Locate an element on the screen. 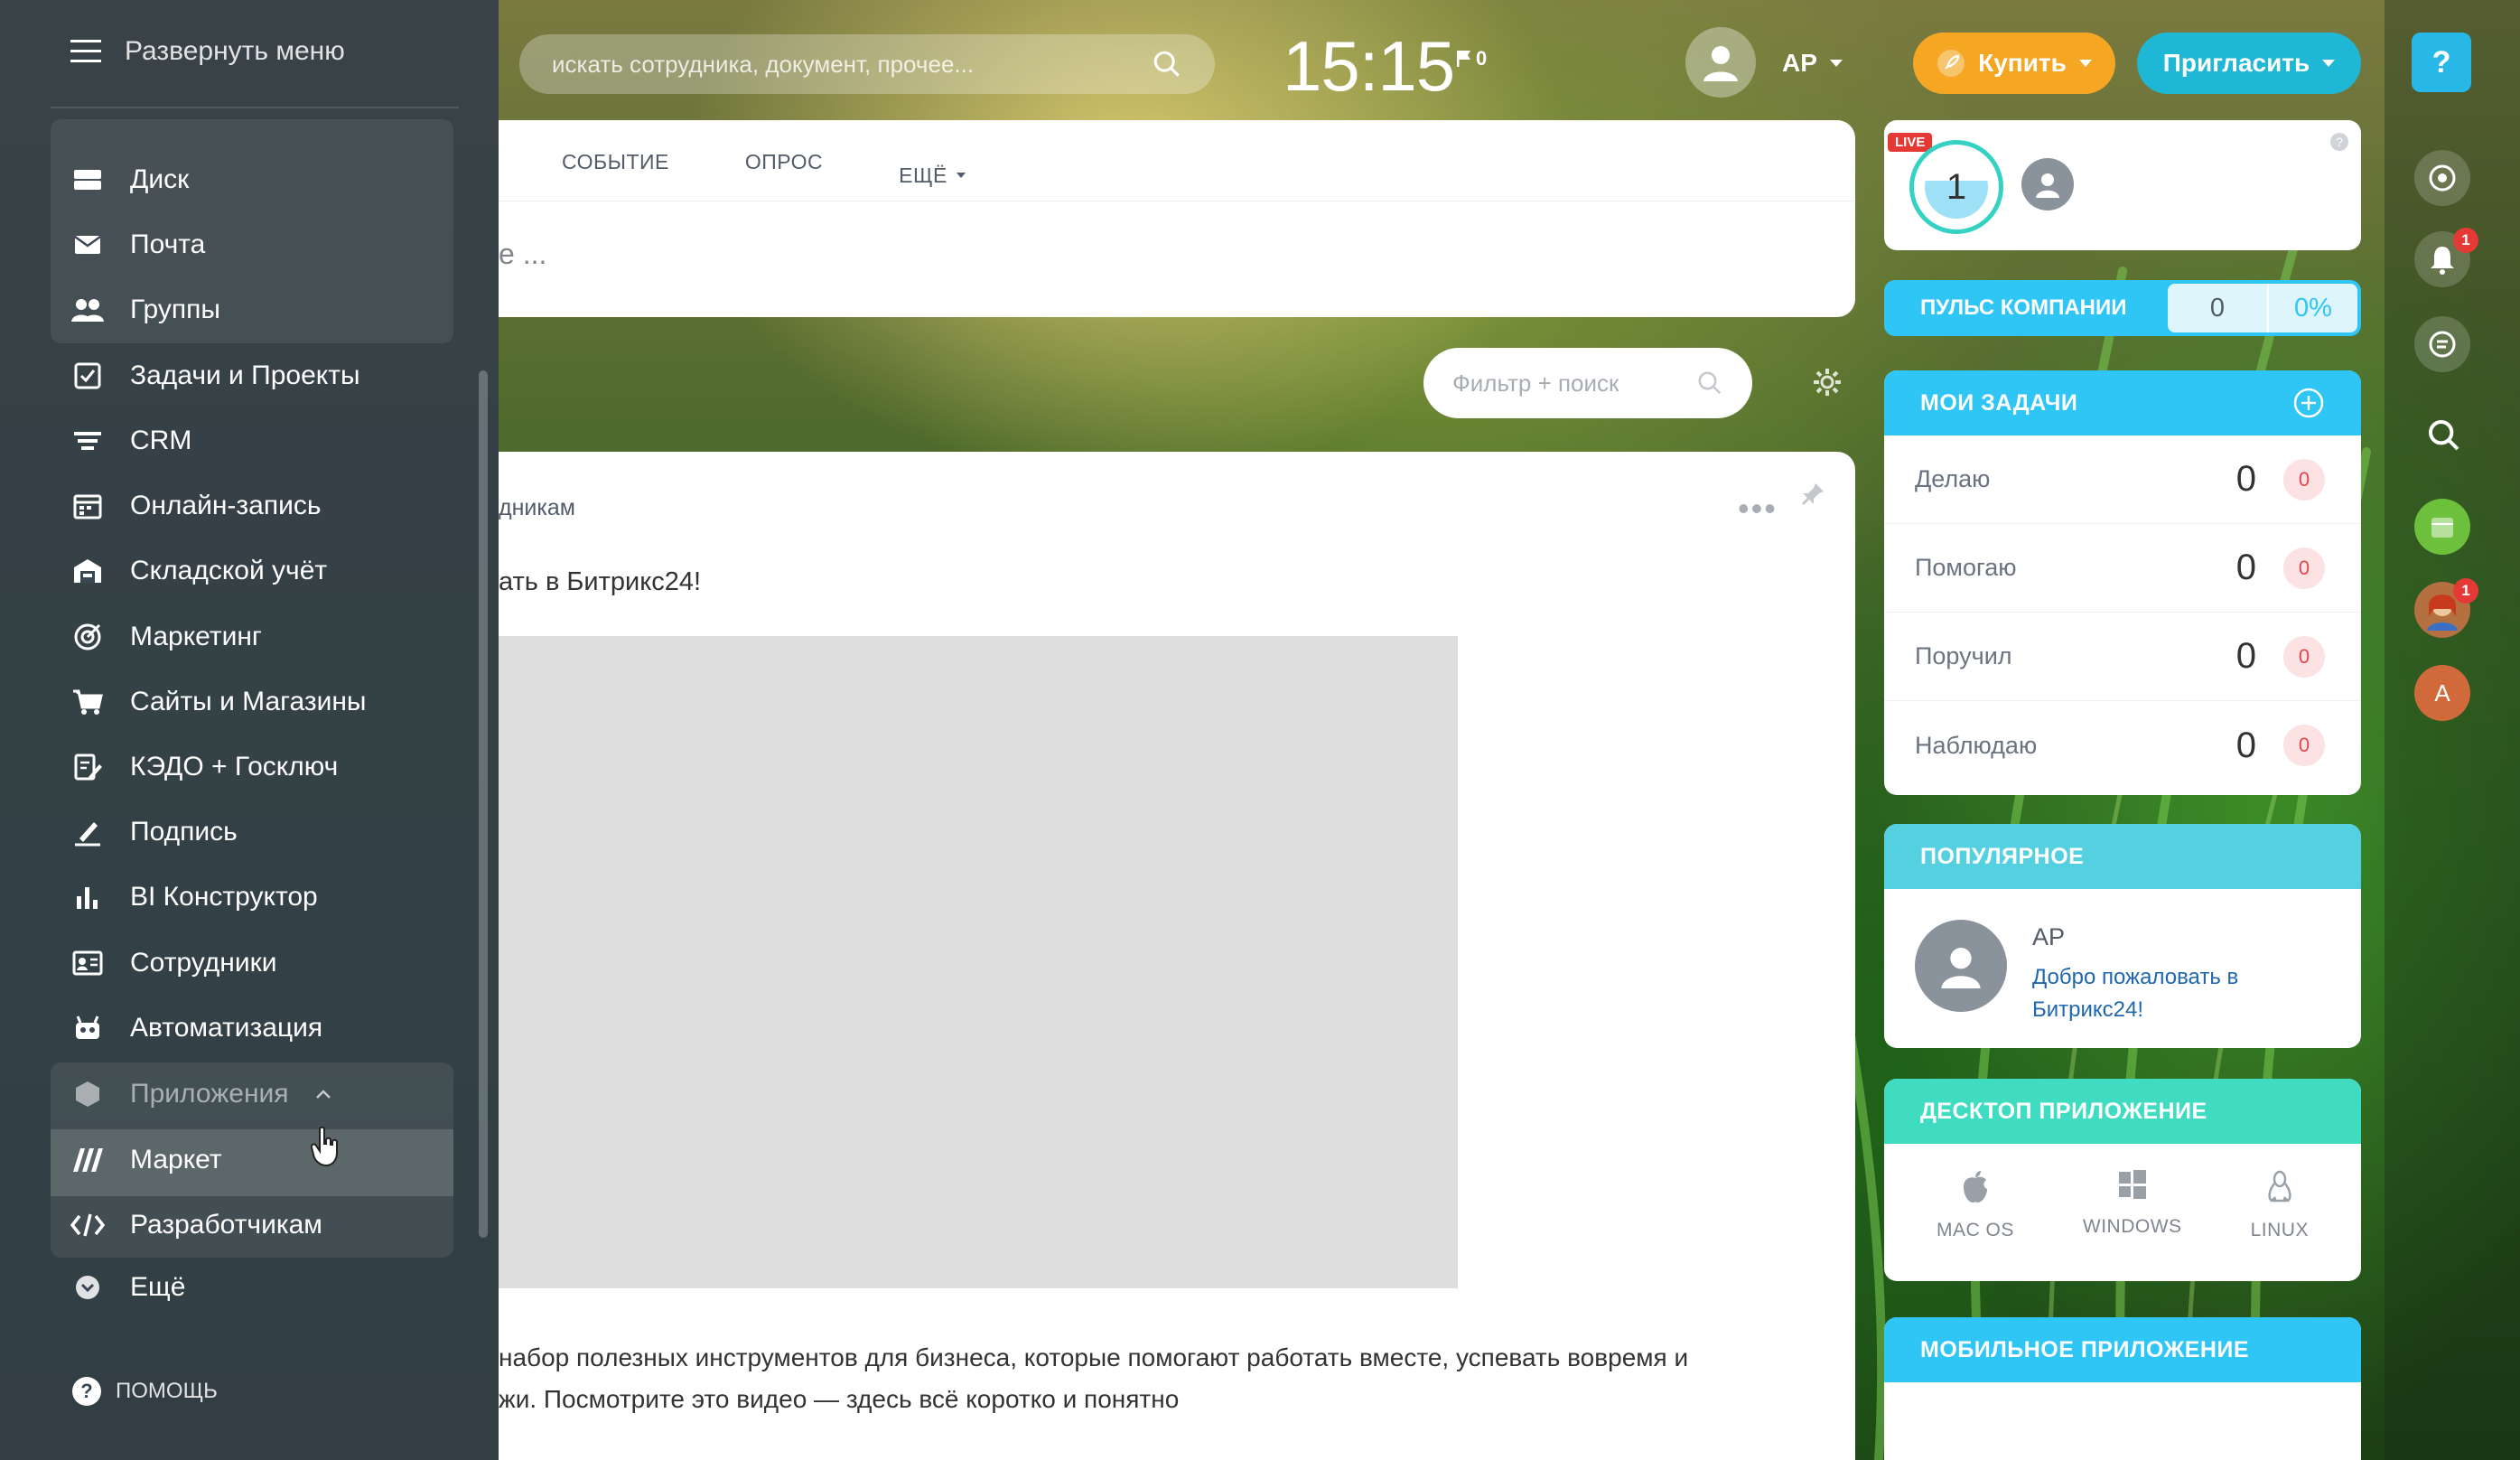 This screenshot has width=2520, height=1460. sidebar-item-signature: Подпись is located at coordinates (154, 832).